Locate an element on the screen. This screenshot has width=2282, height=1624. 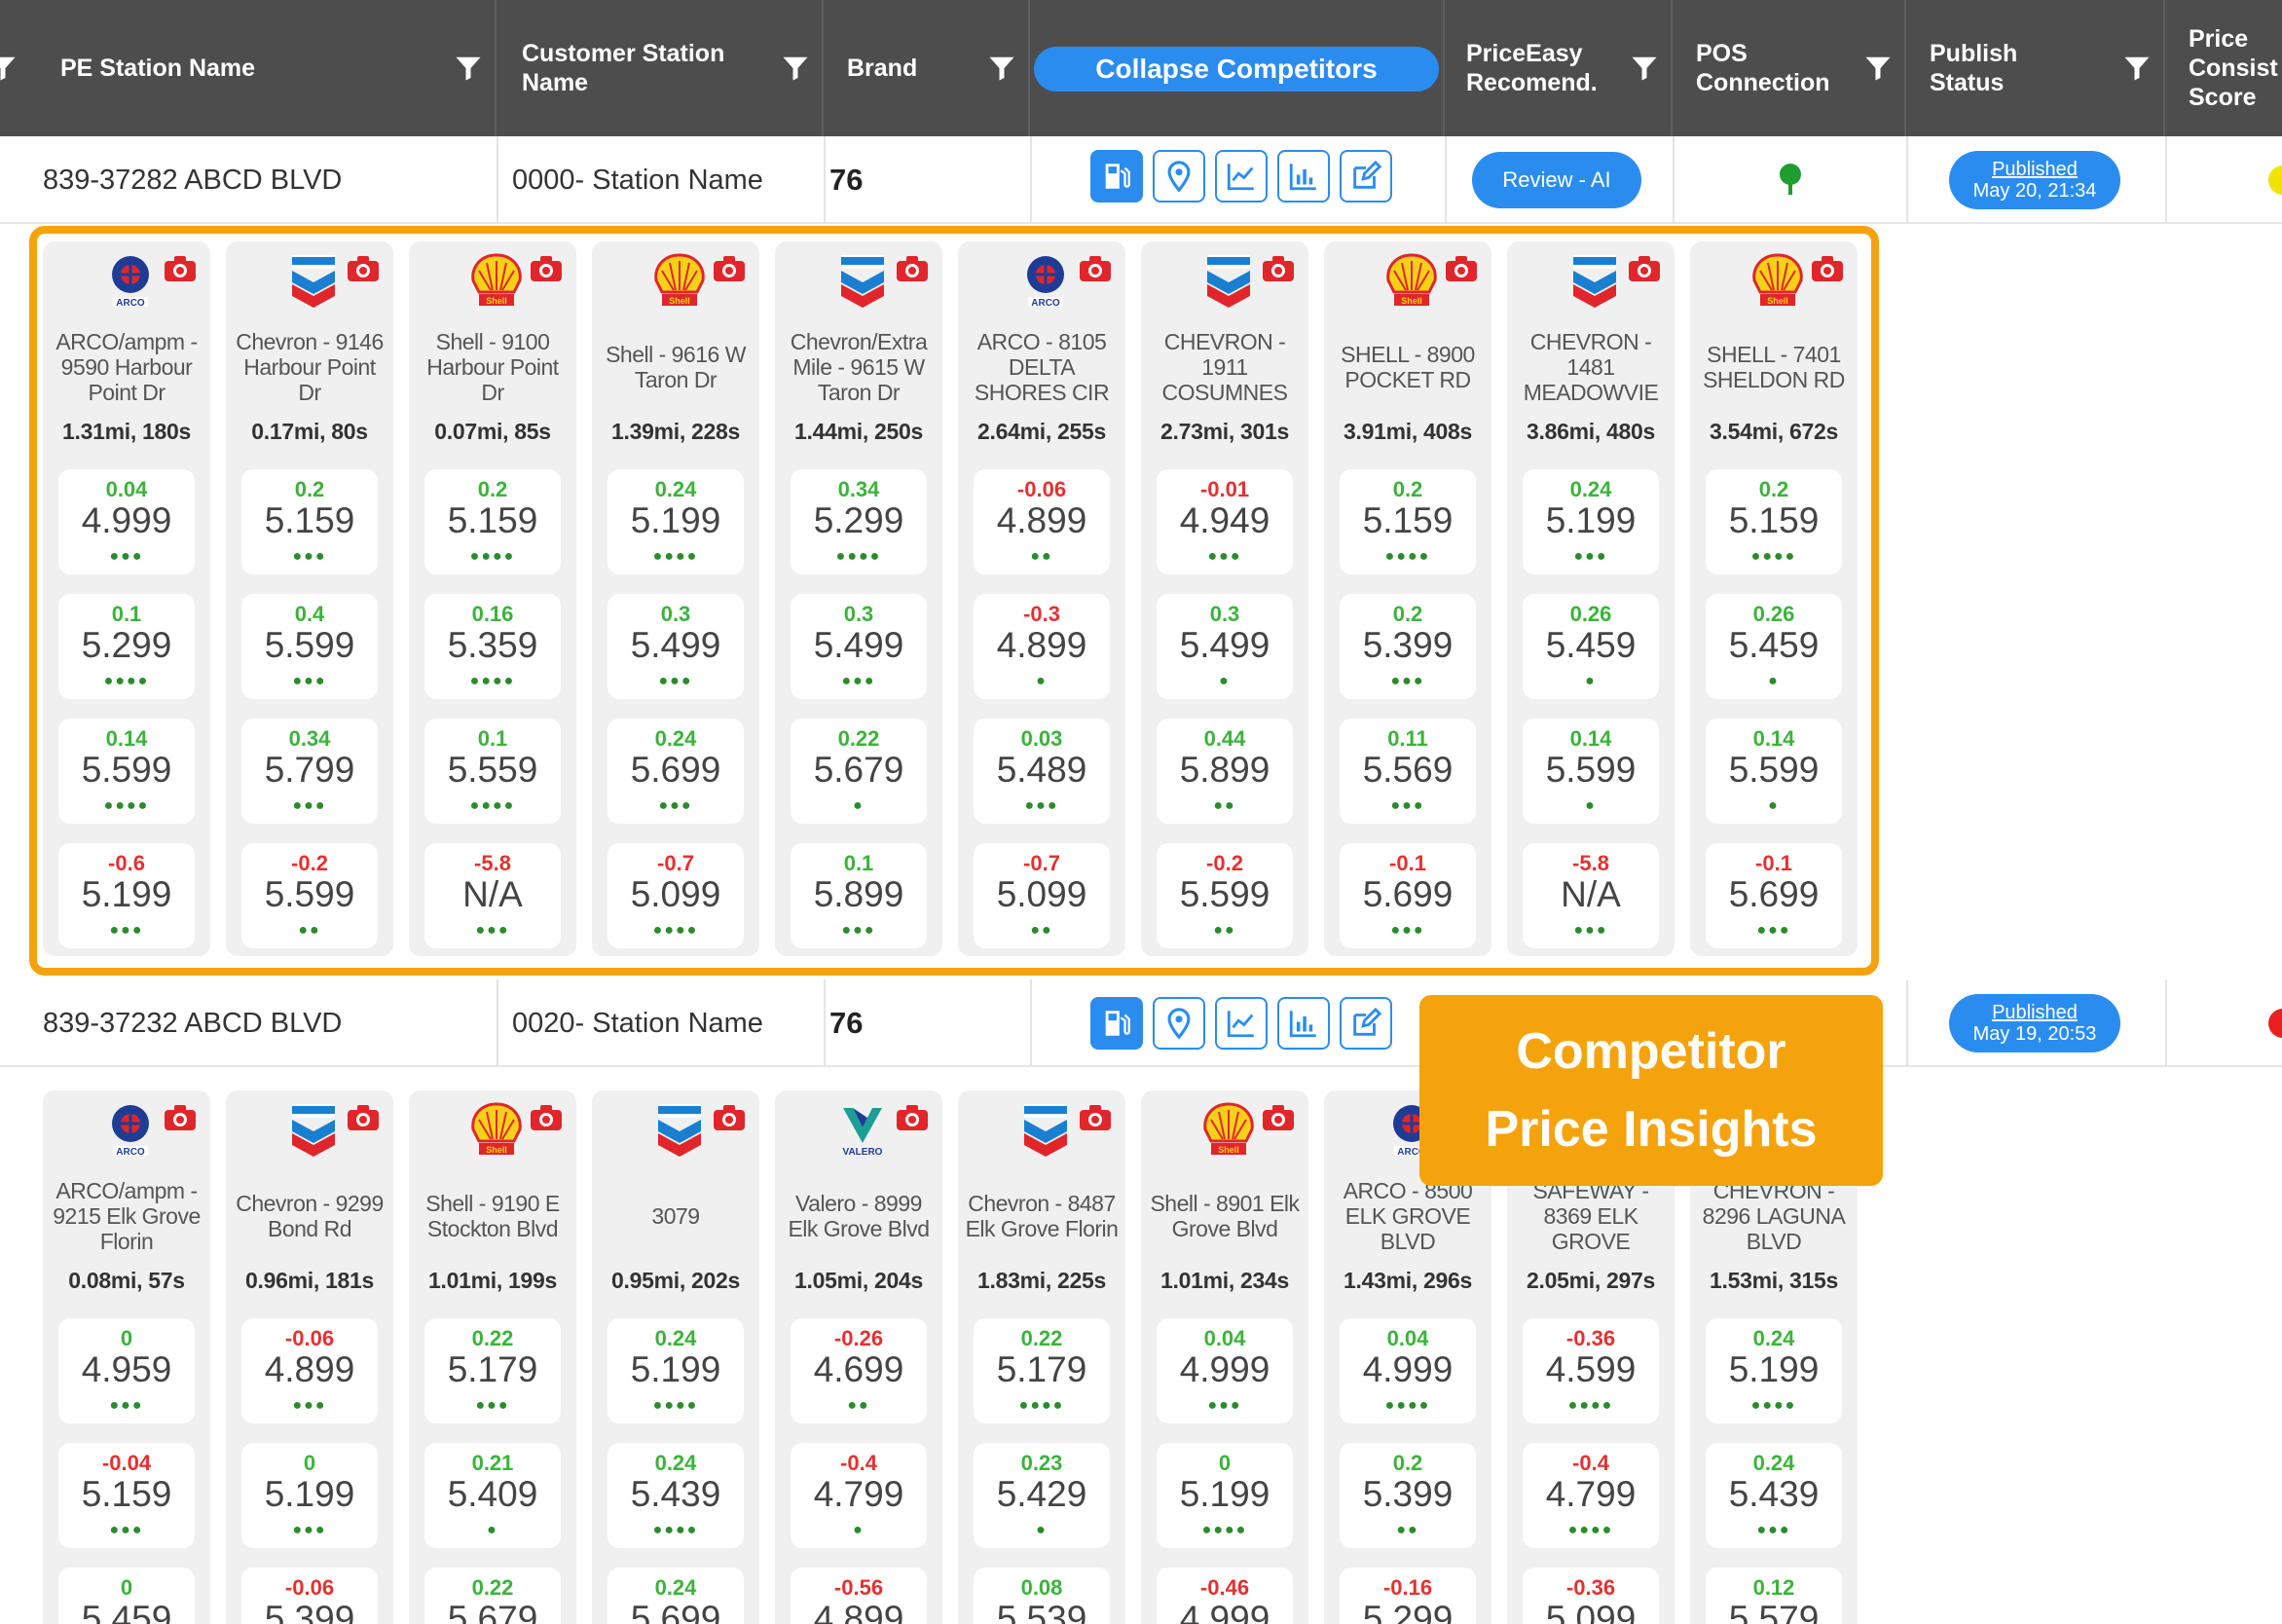
price-box: 0.12 5.579 is located at coordinates (1774, 1596).